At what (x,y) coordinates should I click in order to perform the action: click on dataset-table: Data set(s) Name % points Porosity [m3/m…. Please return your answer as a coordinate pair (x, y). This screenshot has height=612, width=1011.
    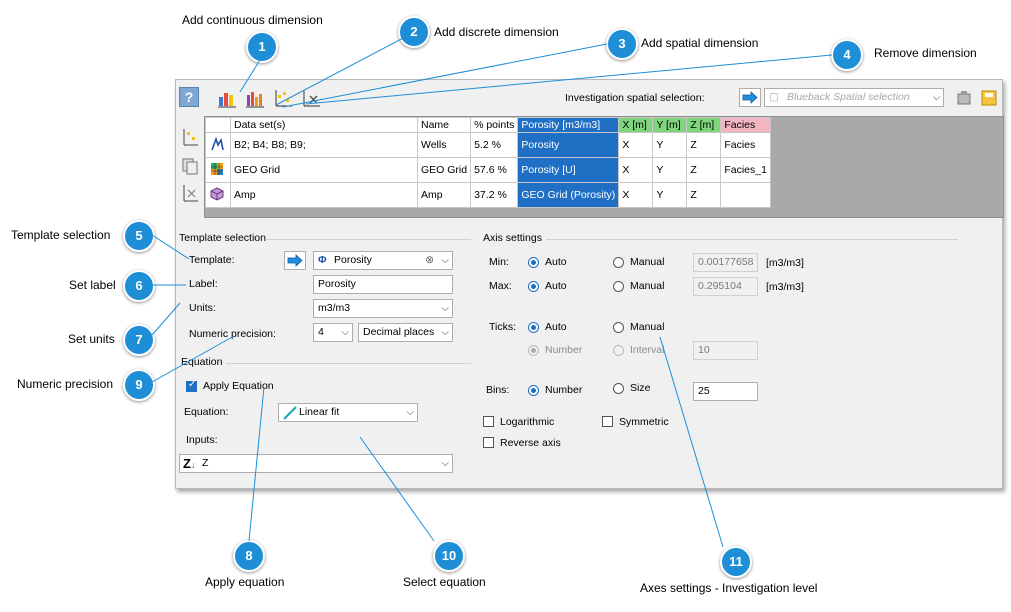
    Looking at the image, I should click on (488, 162).